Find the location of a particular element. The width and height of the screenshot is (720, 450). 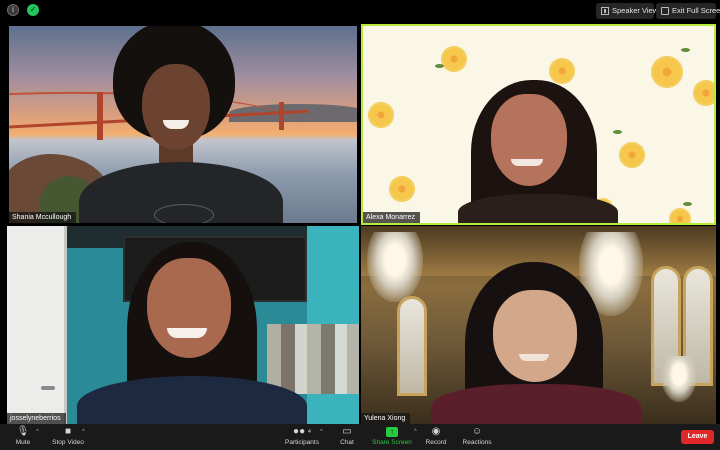

photo-collage-wall is located at coordinates (313, 359).